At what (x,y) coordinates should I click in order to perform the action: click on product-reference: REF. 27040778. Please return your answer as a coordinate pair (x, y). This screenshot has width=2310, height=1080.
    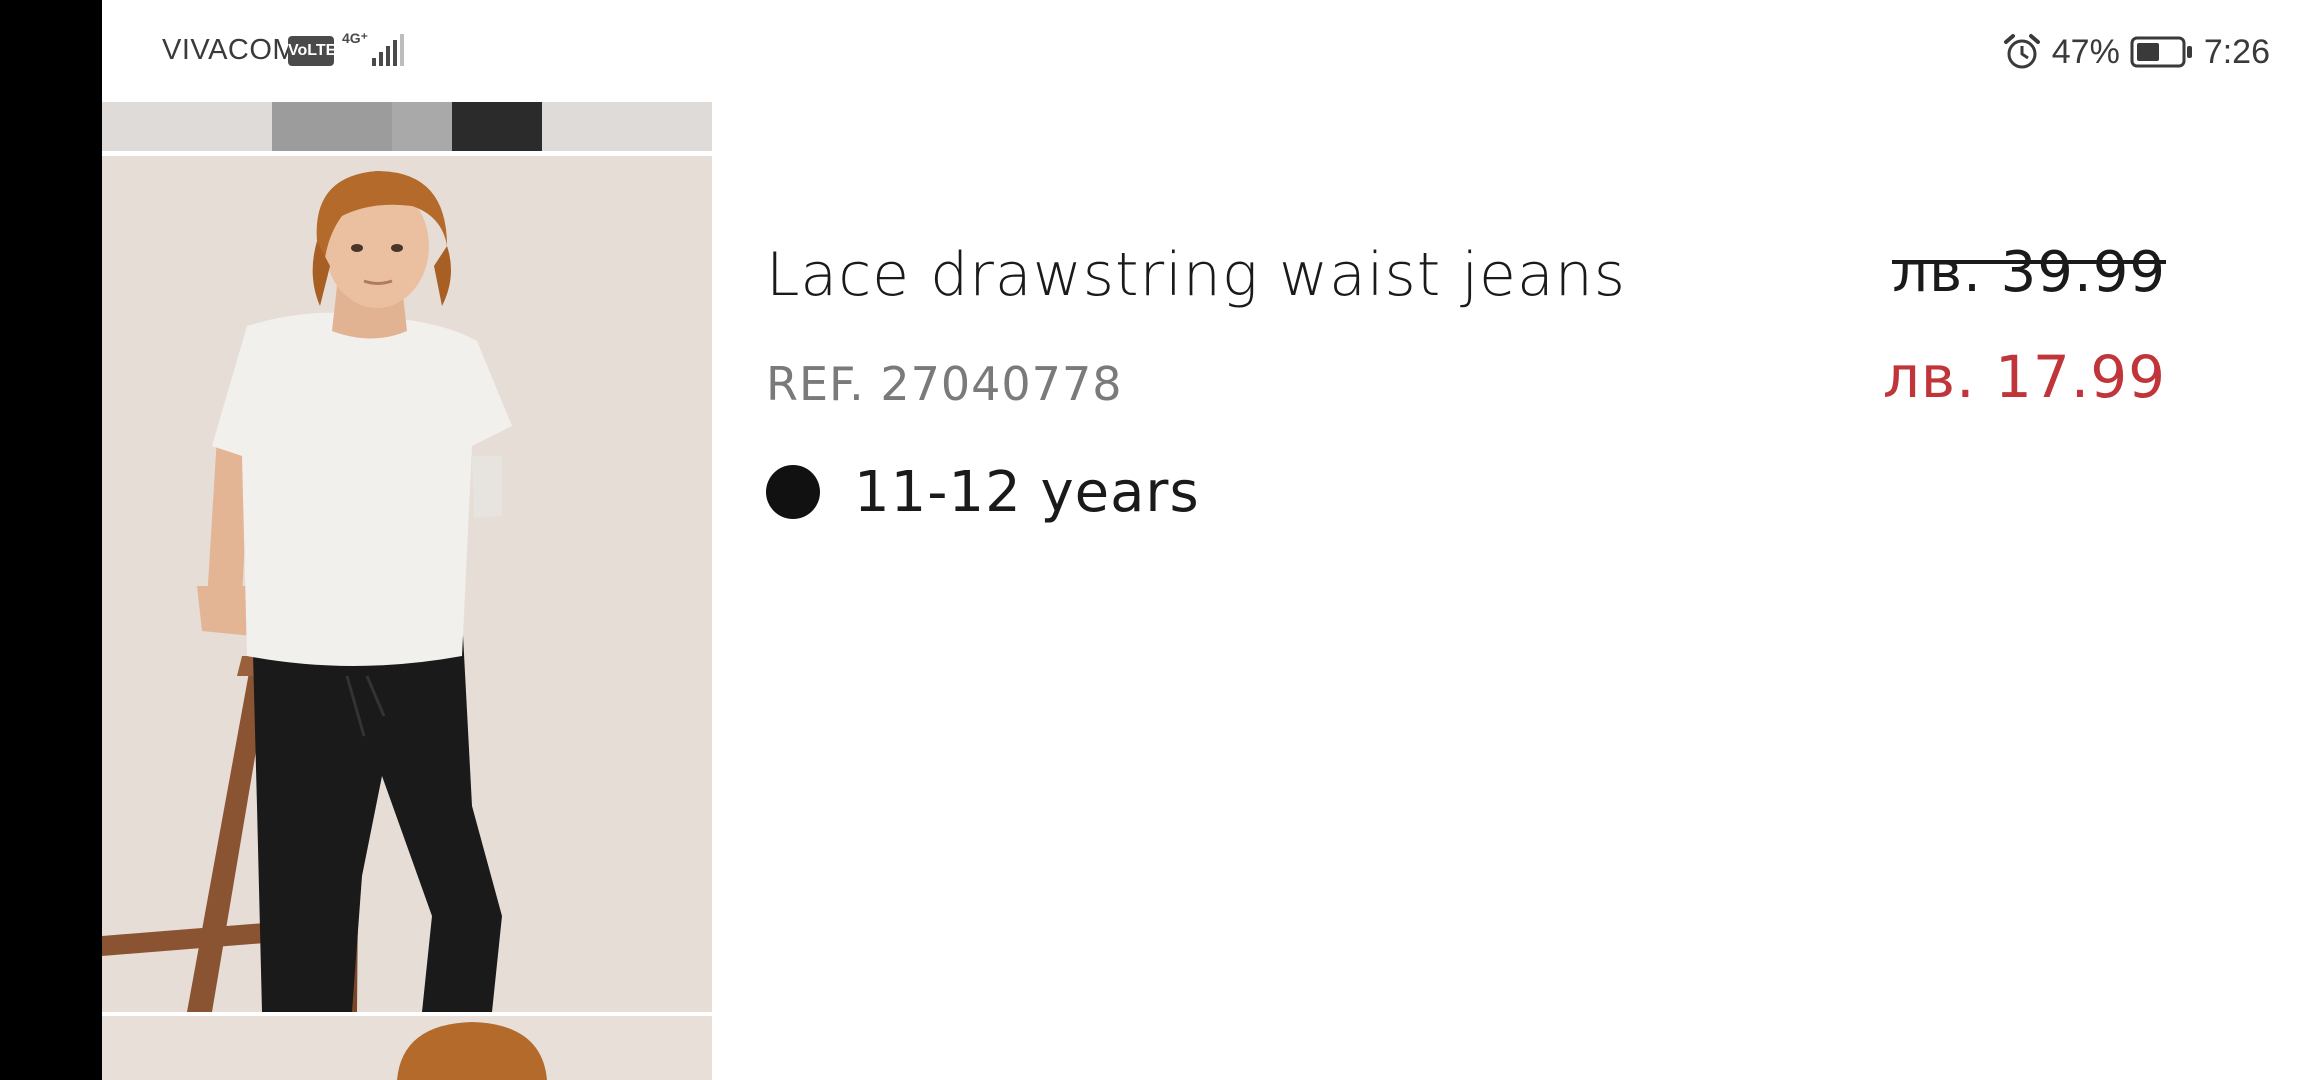
    Looking at the image, I should click on (944, 384).